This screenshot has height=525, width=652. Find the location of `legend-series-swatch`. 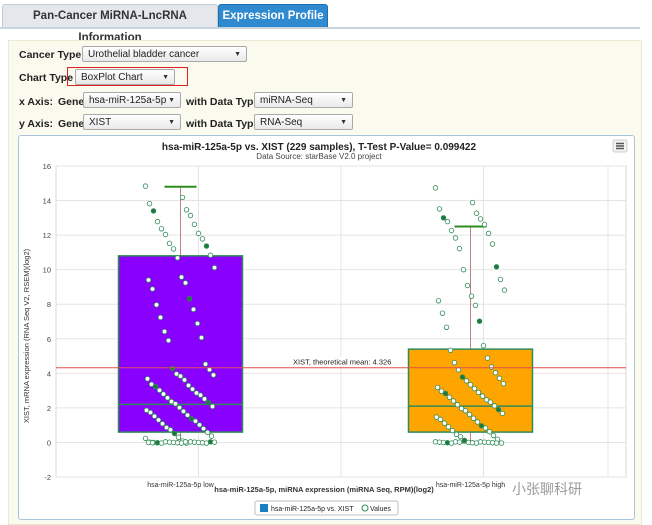

legend-series-swatch is located at coordinates (264, 508).